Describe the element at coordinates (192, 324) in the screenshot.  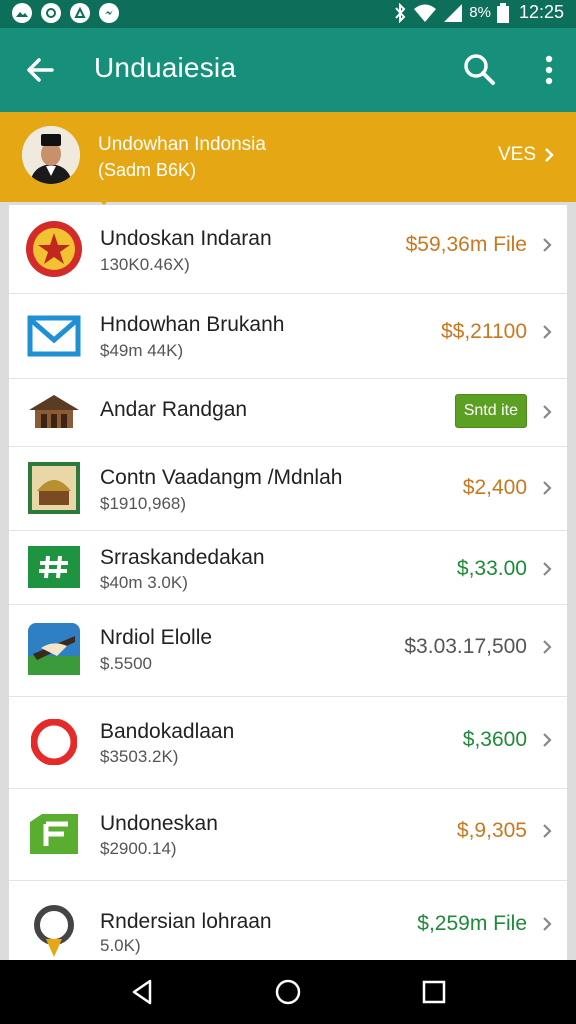
I see `list-item-title: Hndowhan Brukanh` at that location.